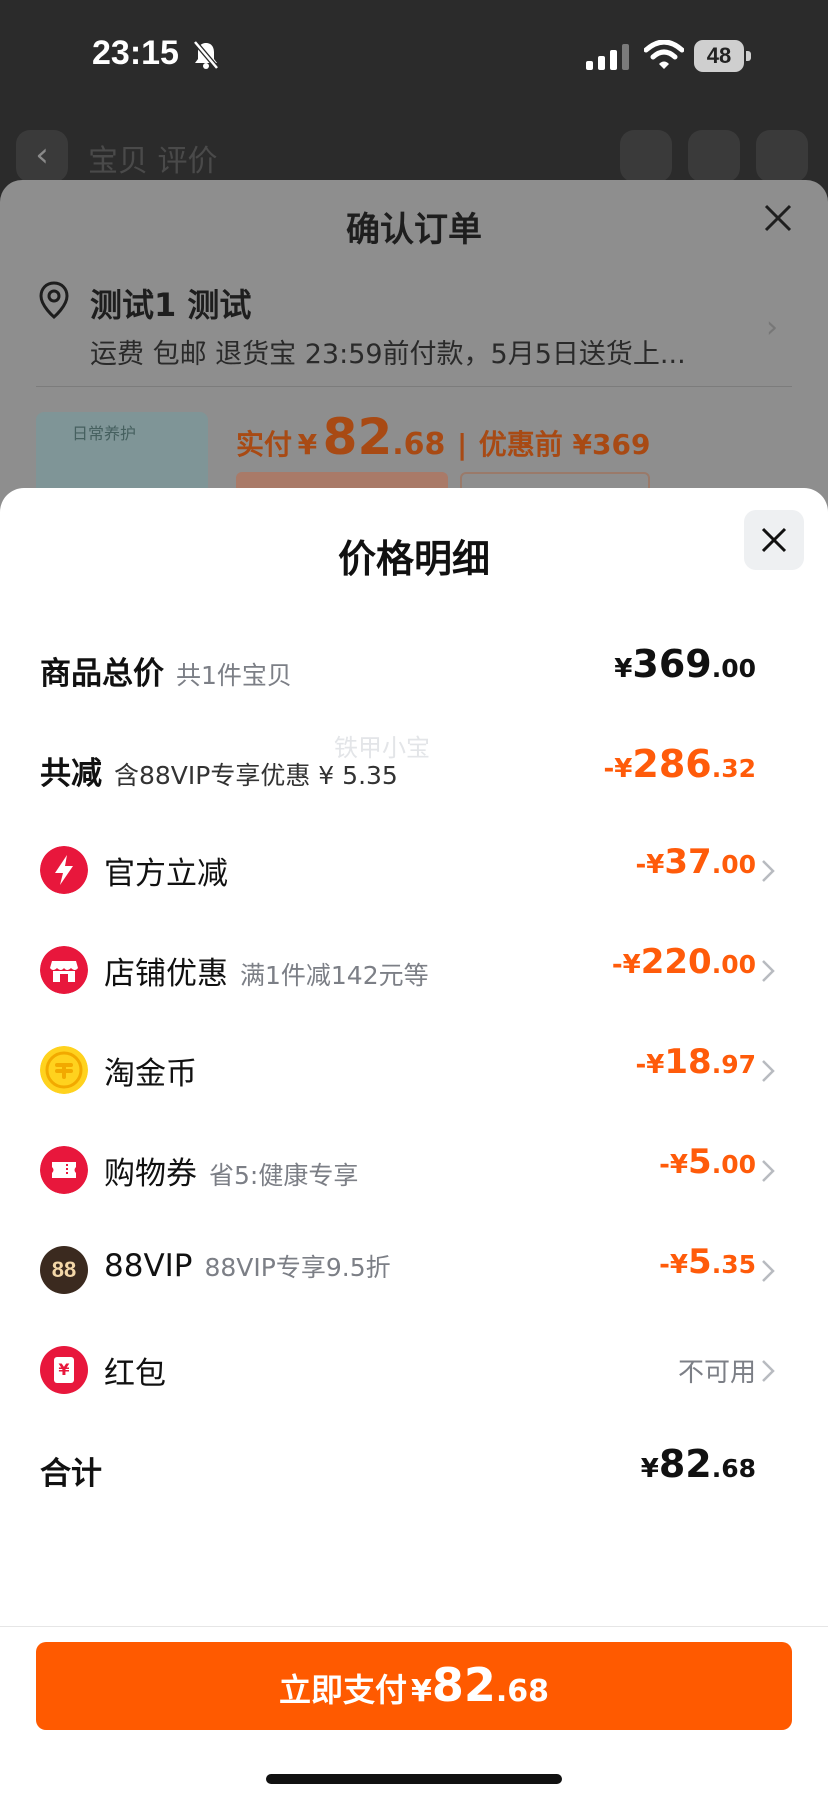 The height and width of the screenshot is (1795, 828). Describe the element at coordinates (342, 1690) in the screenshot. I see `pay-label: 立即支付` at that location.